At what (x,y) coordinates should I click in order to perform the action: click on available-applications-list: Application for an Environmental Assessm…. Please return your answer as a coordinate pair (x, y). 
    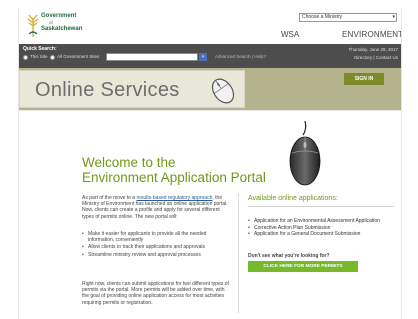
    Looking at the image, I should click on (323, 228).